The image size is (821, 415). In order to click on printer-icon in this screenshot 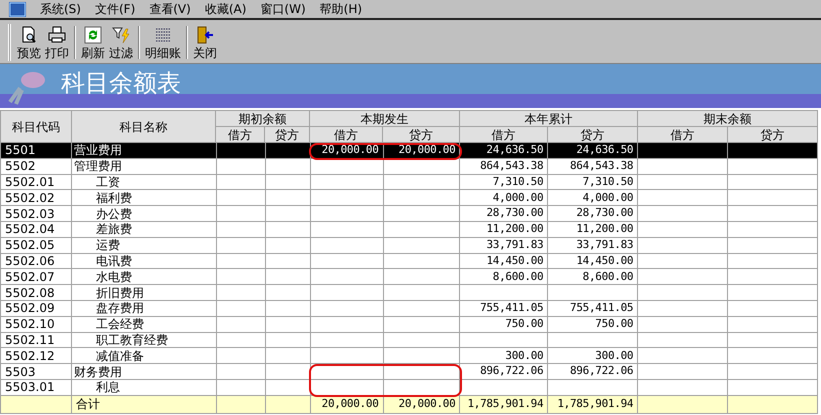, I will do `click(57, 35)`.